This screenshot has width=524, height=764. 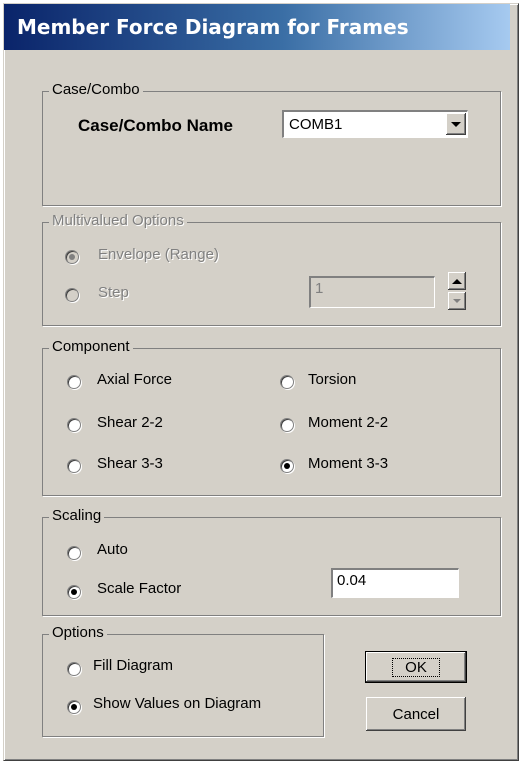 I want to click on step-spin-down-button, so click(x=457, y=301).